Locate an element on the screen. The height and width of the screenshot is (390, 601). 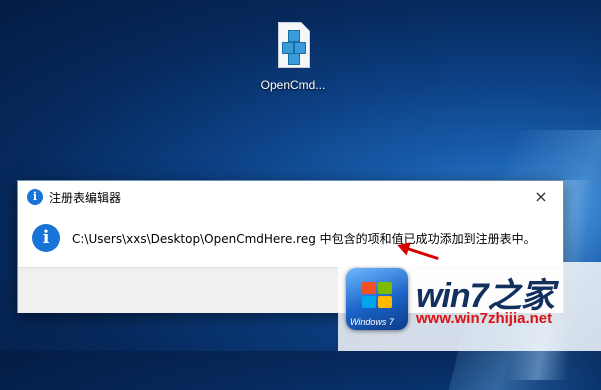
logo-text: Windows 7 is located at coordinates (372, 322).